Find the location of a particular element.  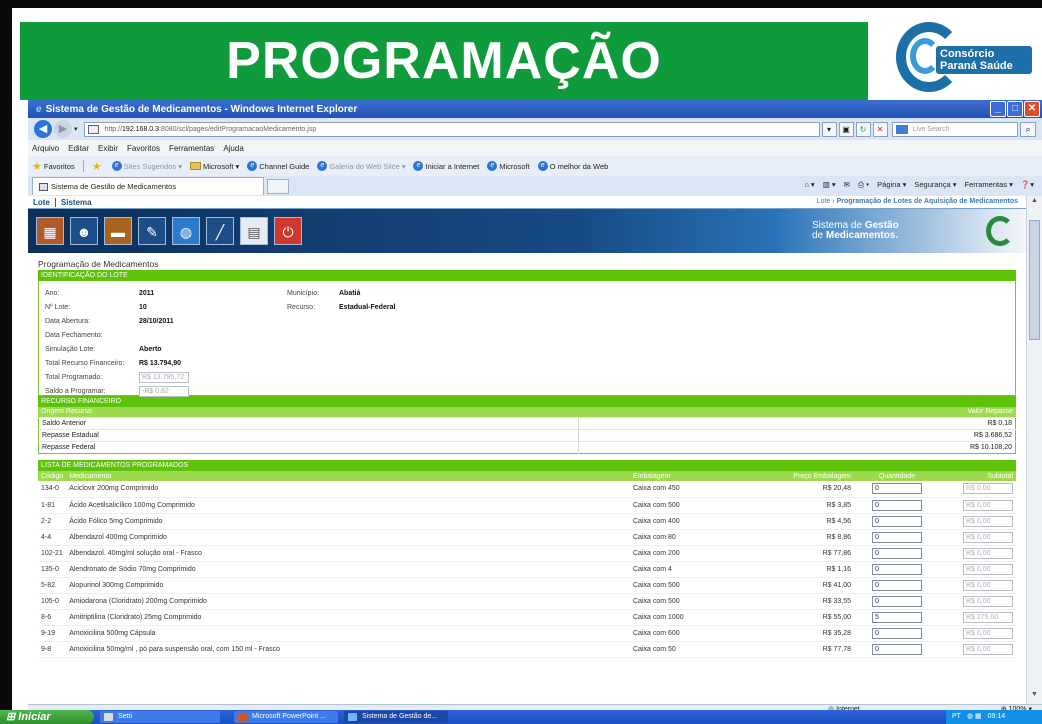

med-nome: Alendronato de Sódio 70mg Comprimido is located at coordinates (348, 569).